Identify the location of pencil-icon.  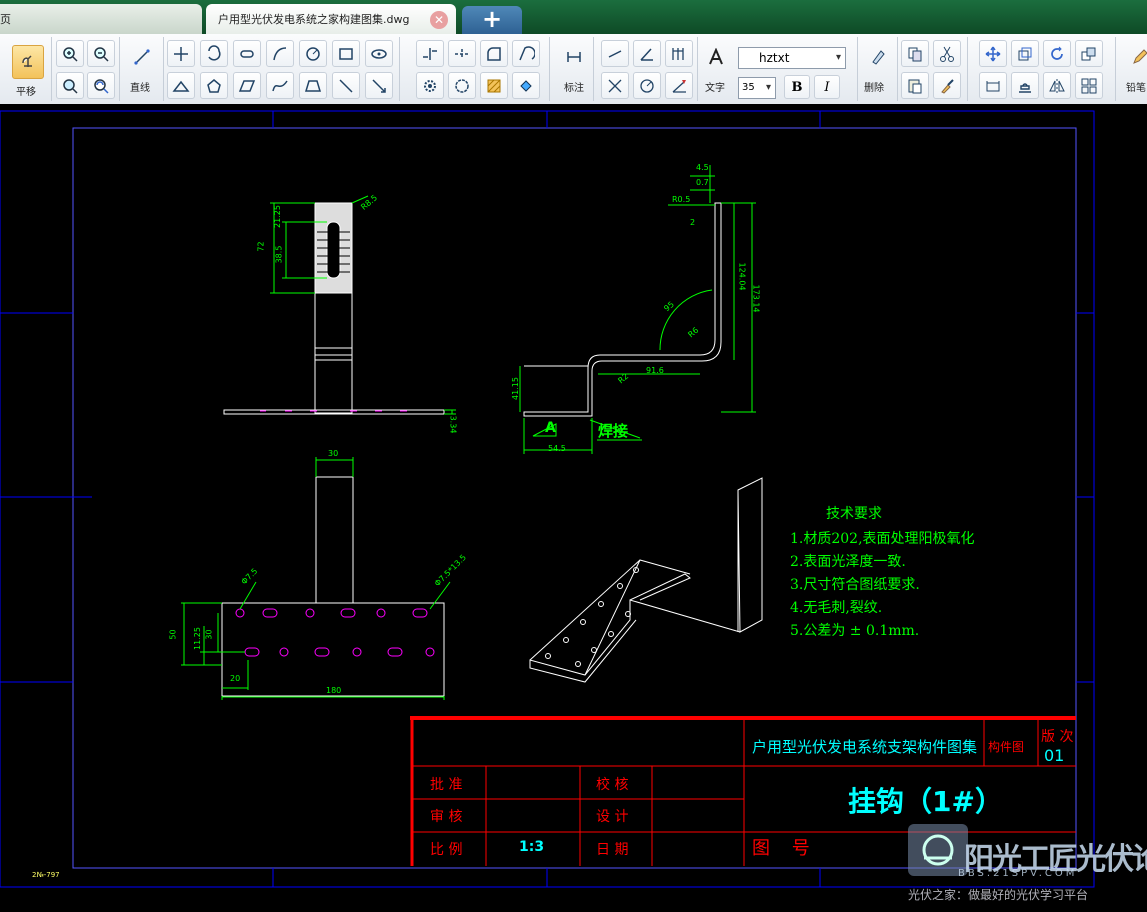
(1140, 56).